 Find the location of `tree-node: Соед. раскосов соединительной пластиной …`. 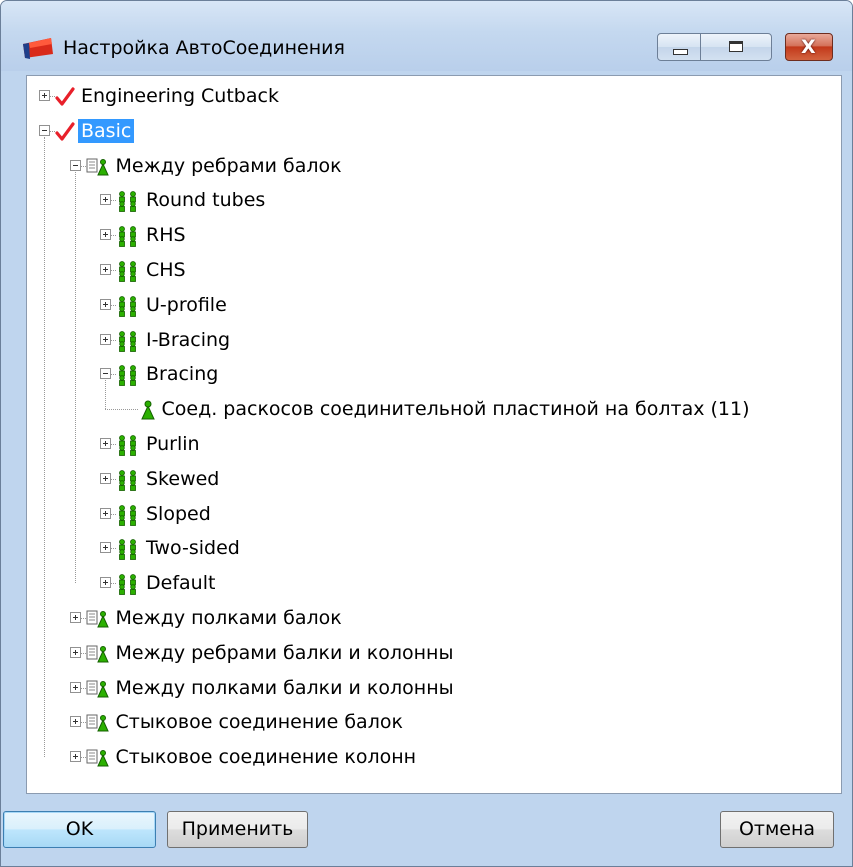

tree-node: Соед. раскосов соединительной пластиной … is located at coordinates (433, 410).